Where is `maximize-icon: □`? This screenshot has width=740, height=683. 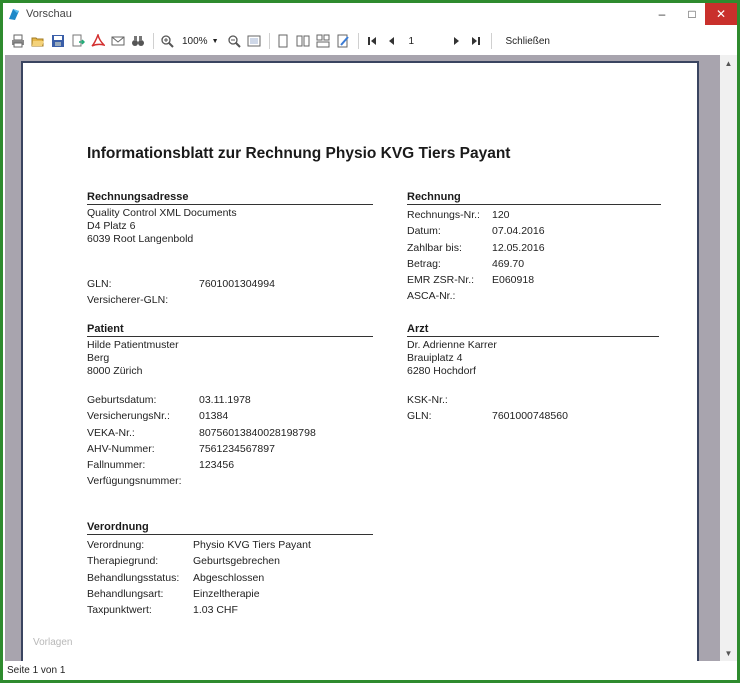 maximize-icon: □ is located at coordinates (692, 14).